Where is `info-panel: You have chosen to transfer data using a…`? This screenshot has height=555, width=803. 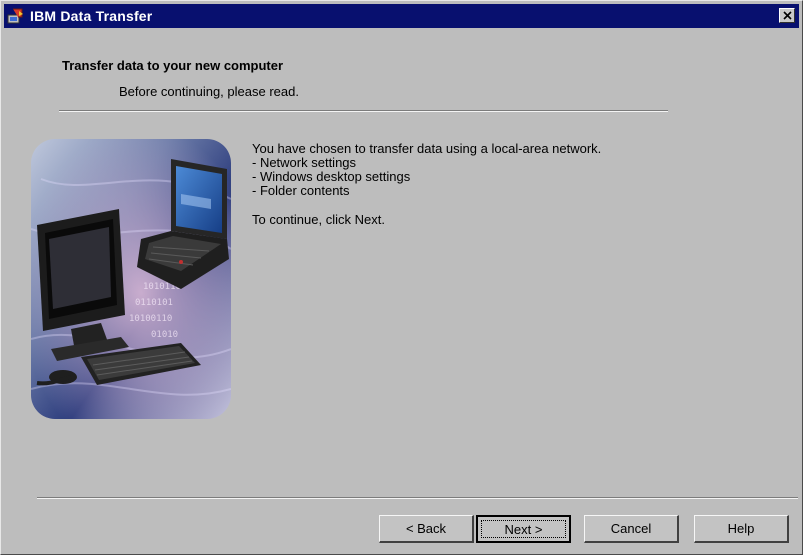
info-panel: You have chosen to transfer data using a… is located at coordinates (426, 184).